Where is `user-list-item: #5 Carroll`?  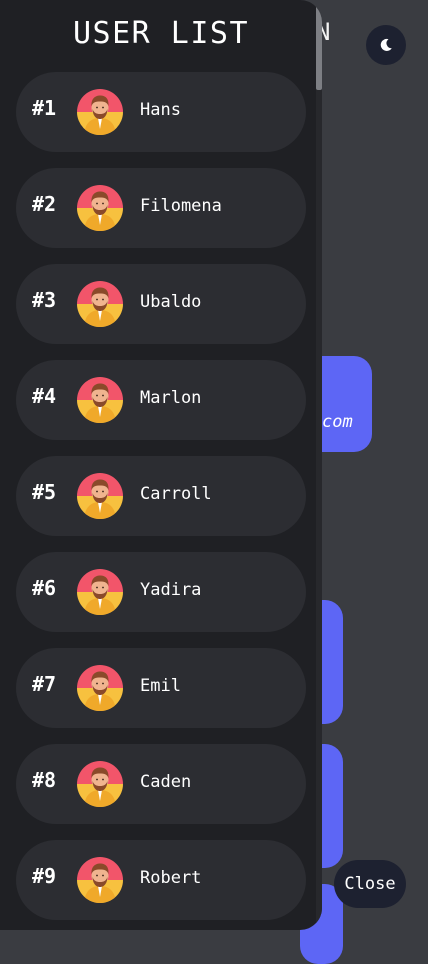
user-list-item: #5 Carroll is located at coordinates (161, 496).